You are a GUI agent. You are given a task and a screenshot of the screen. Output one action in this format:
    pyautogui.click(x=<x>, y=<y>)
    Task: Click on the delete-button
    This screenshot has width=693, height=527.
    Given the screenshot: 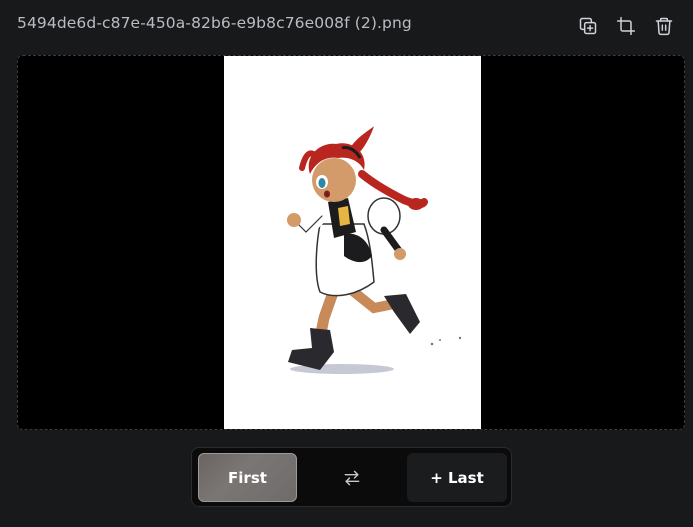 What is the action you would take?
    pyautogui.click(x=664, y=26)
    